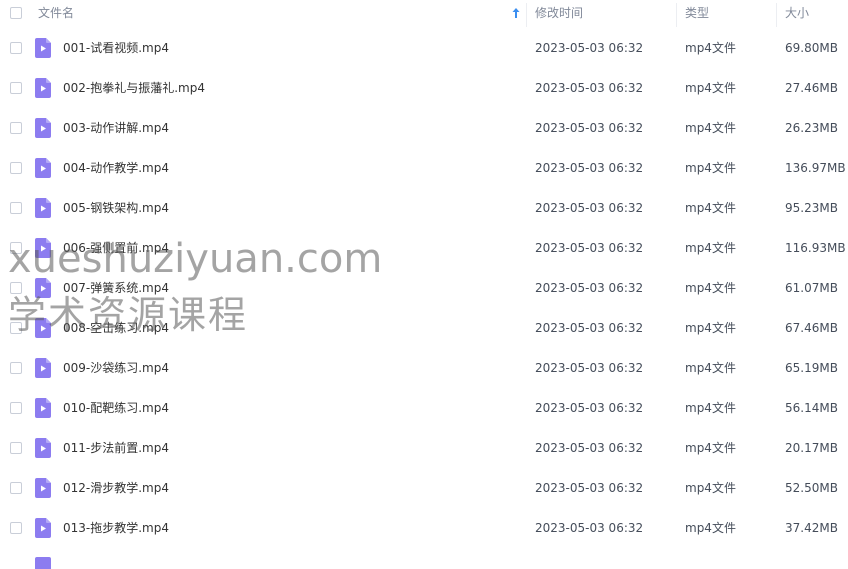 This screenshot has width=848, height=569. I want to click on file-size: 116.93MB, so click(815, 248).